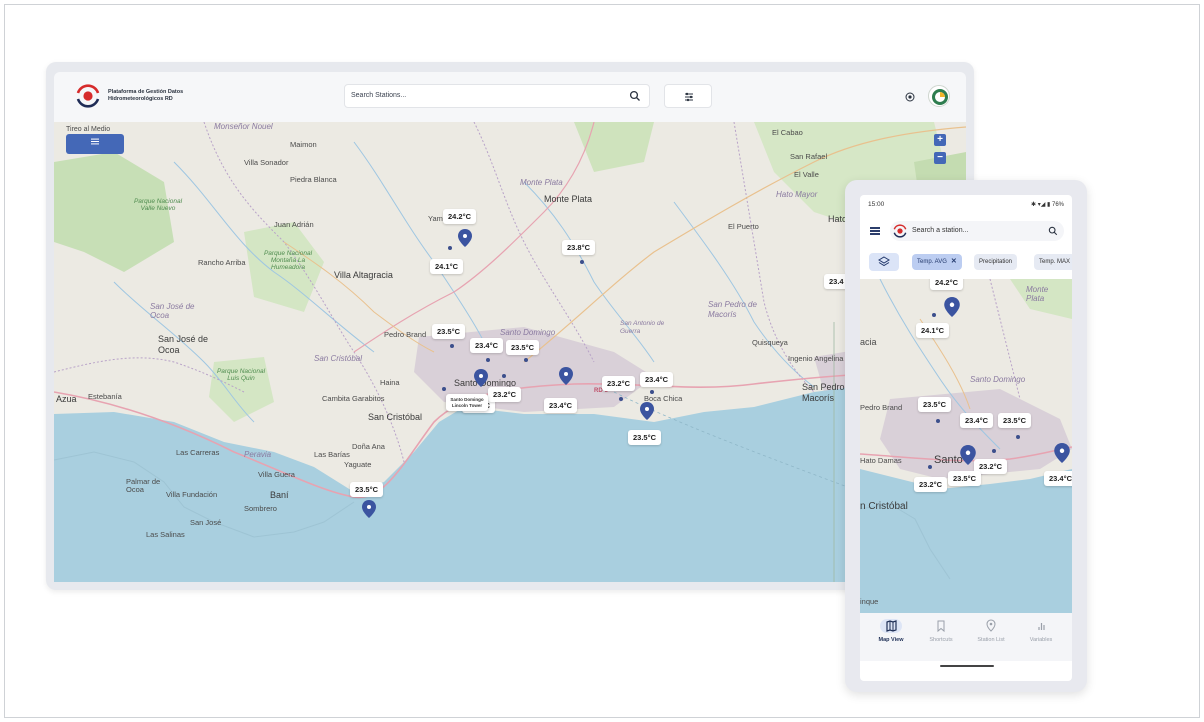 Image resolution: width=1204 pixels, height=722 pixels. I want to click on place-label: San José, so click(206, 522).